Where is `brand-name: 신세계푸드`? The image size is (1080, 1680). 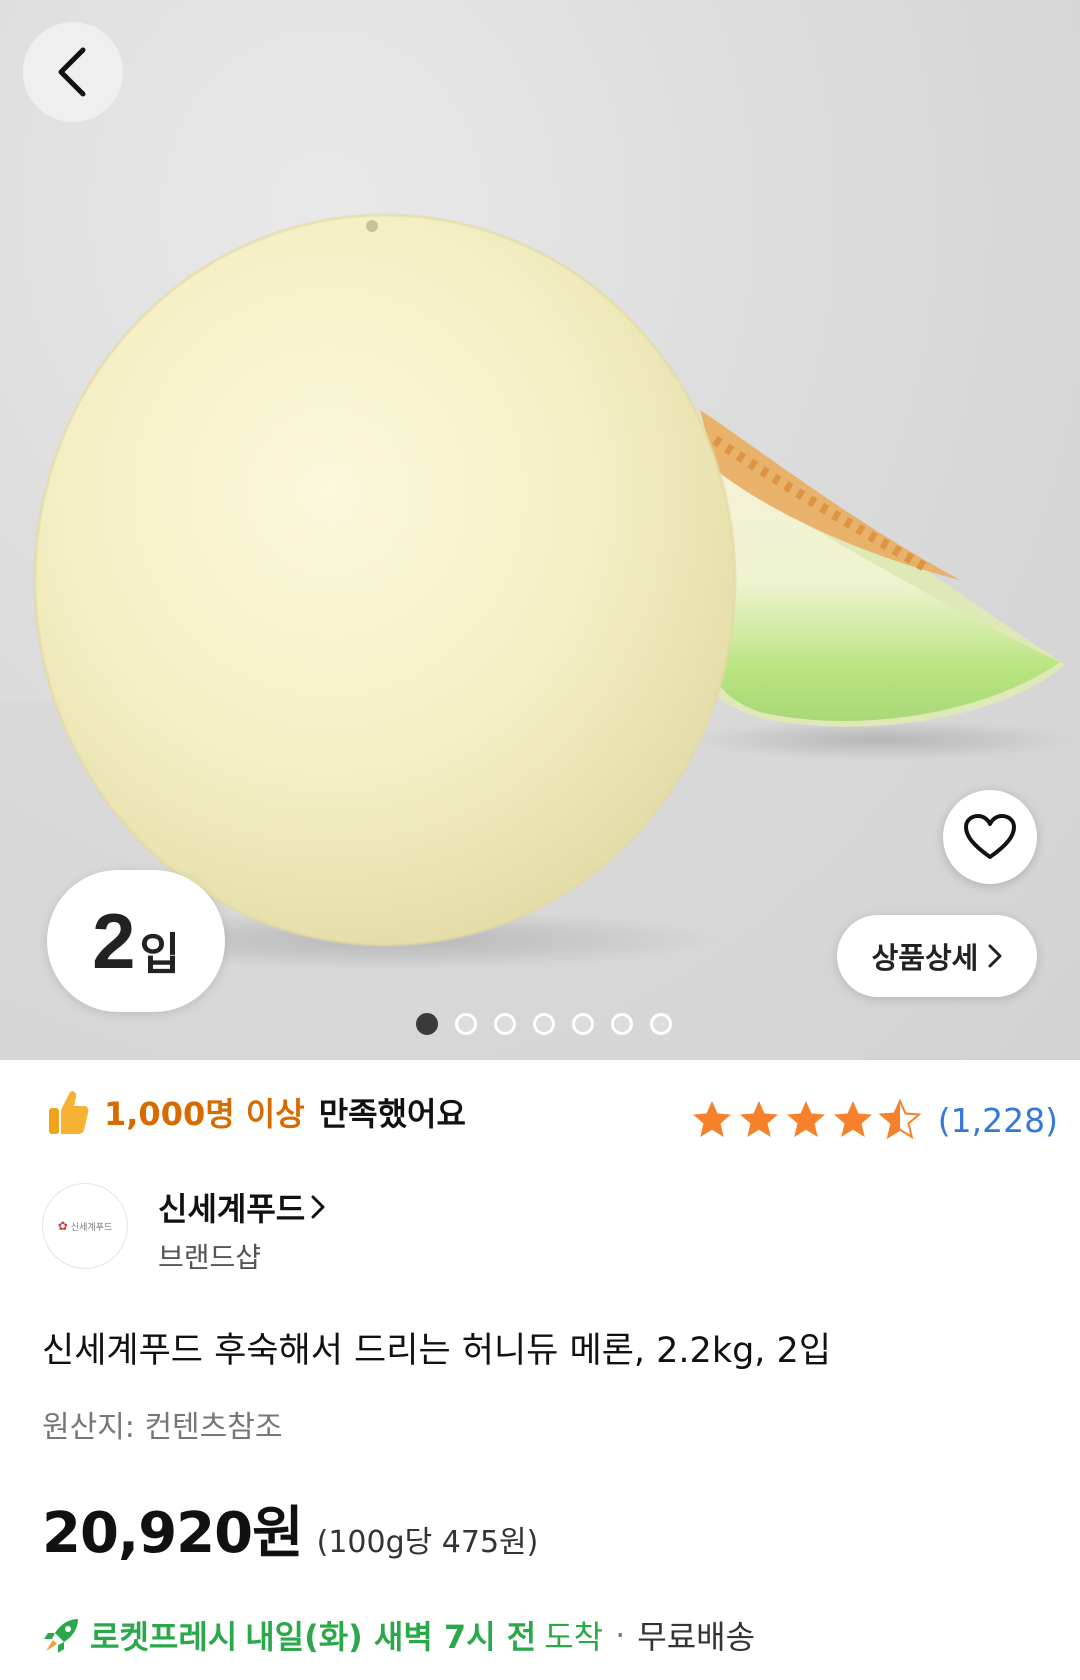
brand-name: 신세계푸드 is located at coordinates (232, 1209).